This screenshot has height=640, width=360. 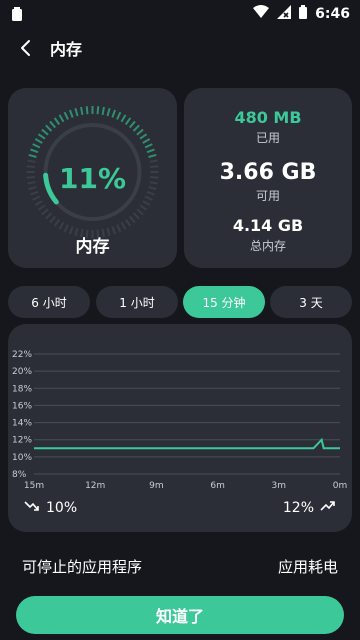 I want to click on used-value: 480 MB, so click(x=268, y=117).